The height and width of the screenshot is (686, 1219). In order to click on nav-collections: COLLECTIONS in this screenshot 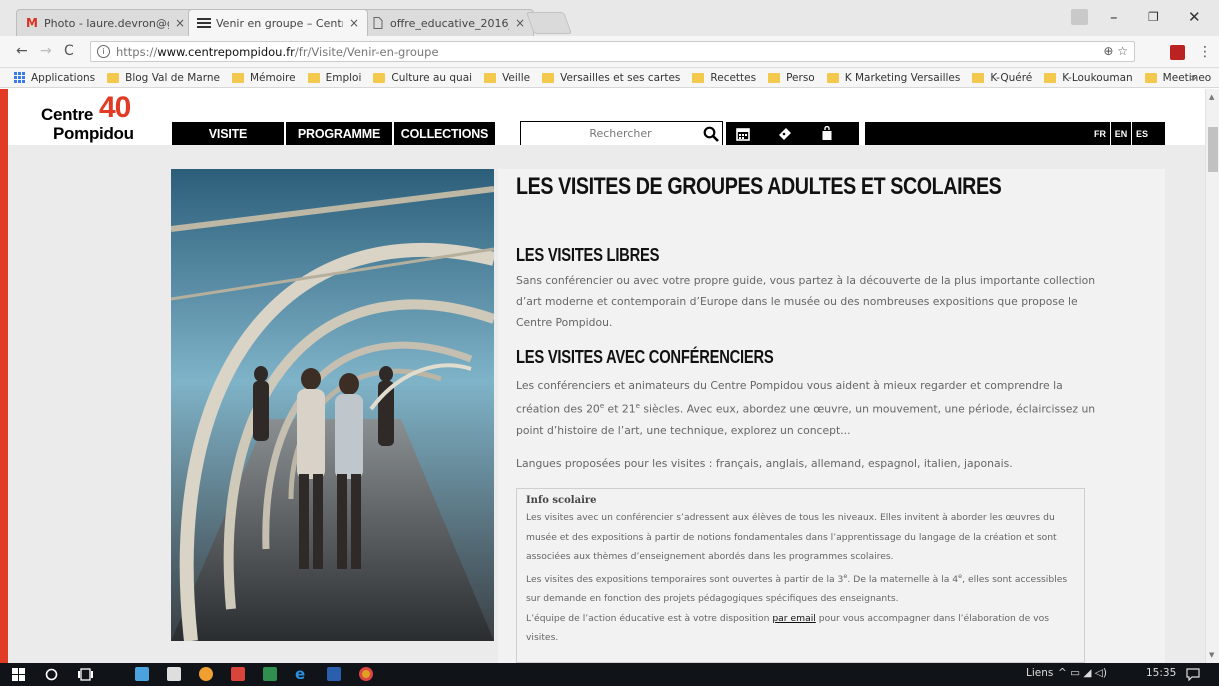, I will do `click(444, 133)`.